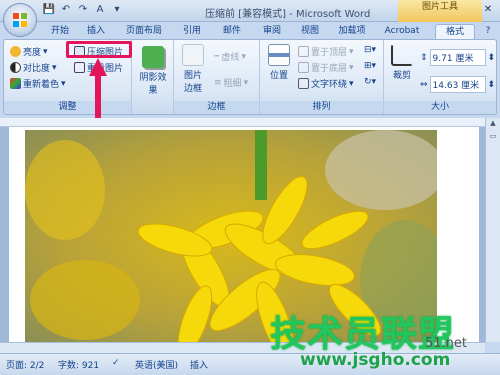 This screenshot has width=500, height=375. What do you see at coordinates (216, 107) in the screenshot?
I see `group-label-border: 边框` at bounding box center [216, 107].